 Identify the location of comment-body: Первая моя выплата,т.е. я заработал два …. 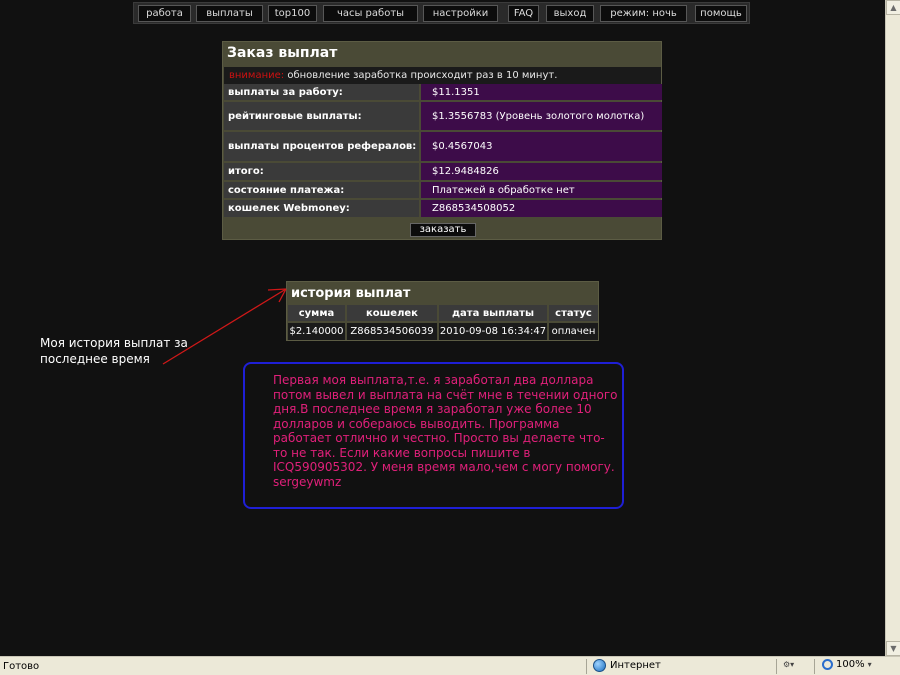
(445, 423).